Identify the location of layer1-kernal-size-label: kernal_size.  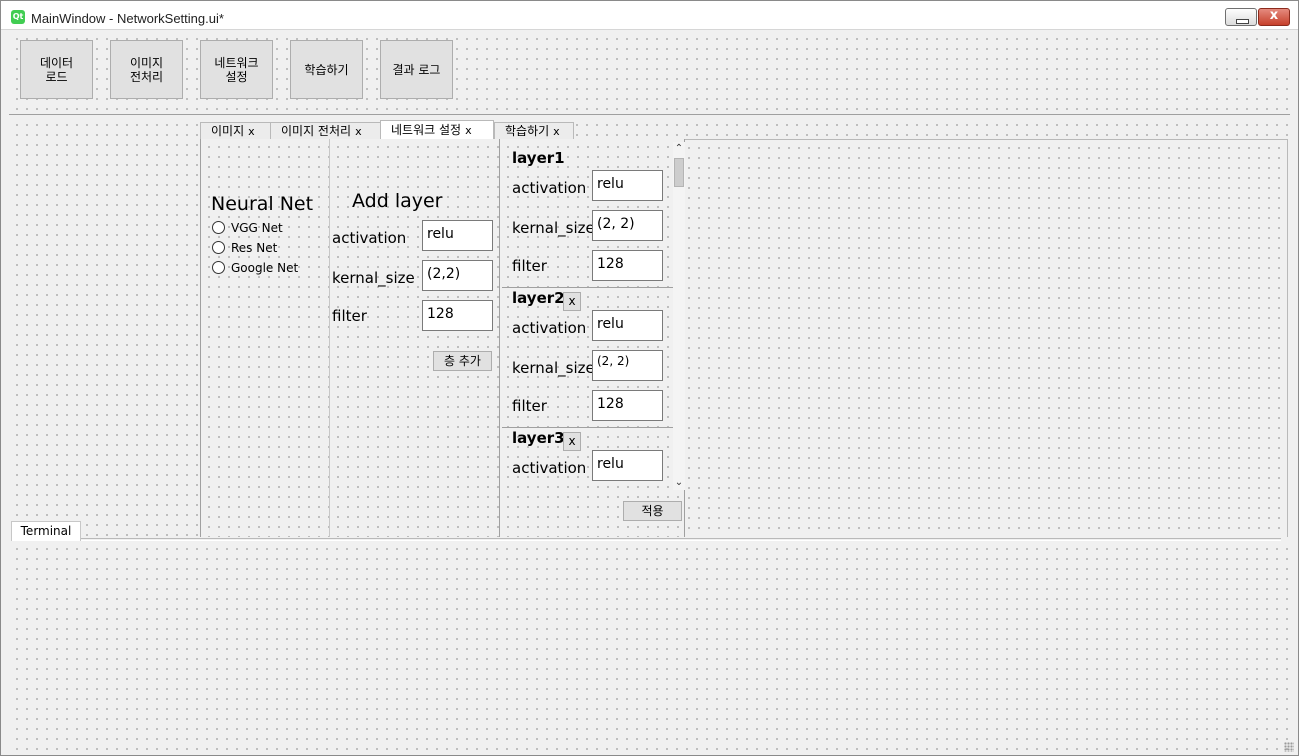
(553, 228).